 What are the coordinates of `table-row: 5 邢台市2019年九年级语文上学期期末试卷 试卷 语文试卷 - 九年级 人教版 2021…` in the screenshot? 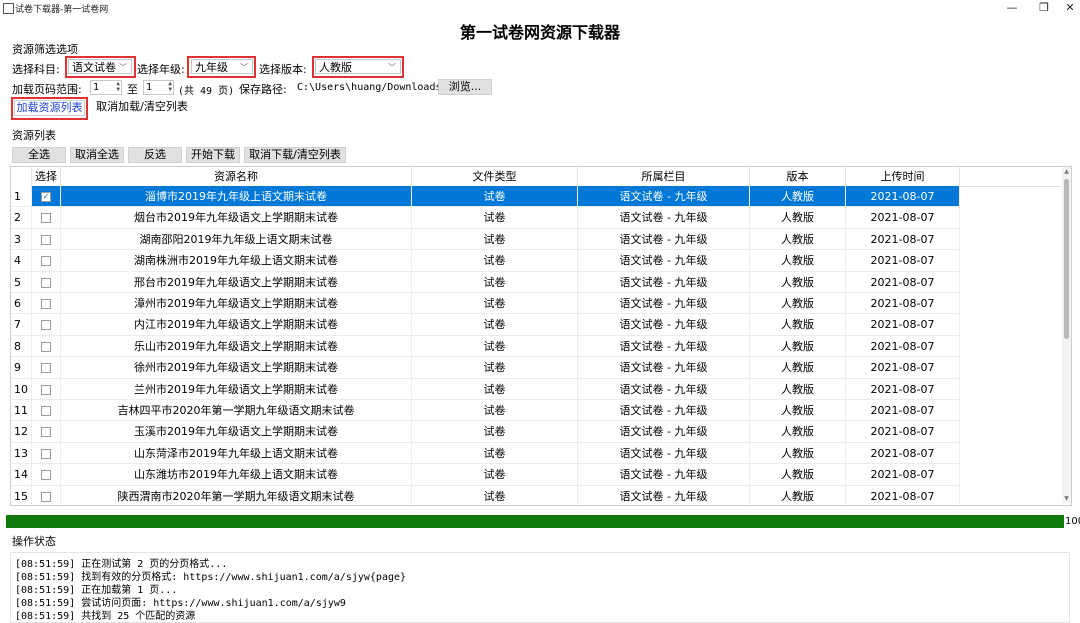 It's located at (536, 282).